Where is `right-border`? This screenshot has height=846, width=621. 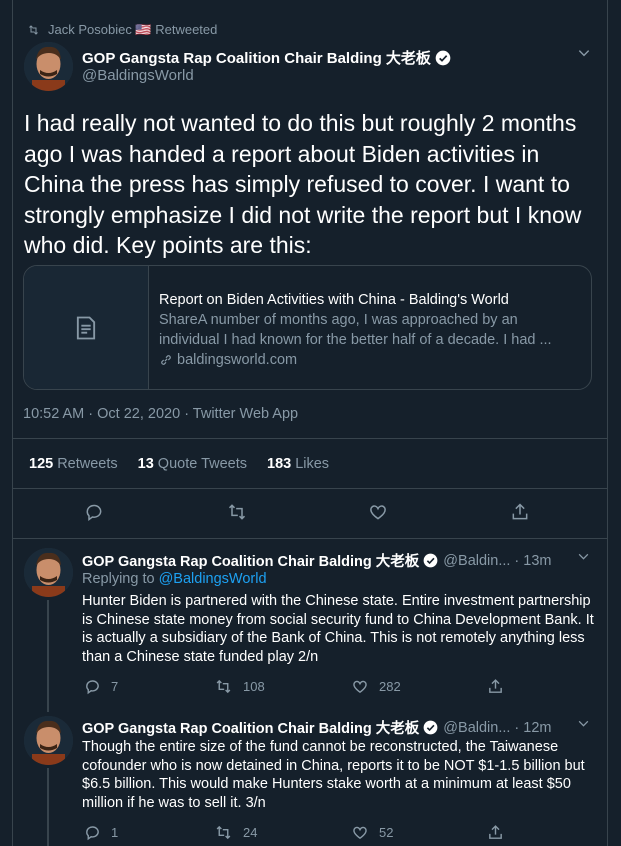 right-border is located at coordinates (607, 423).